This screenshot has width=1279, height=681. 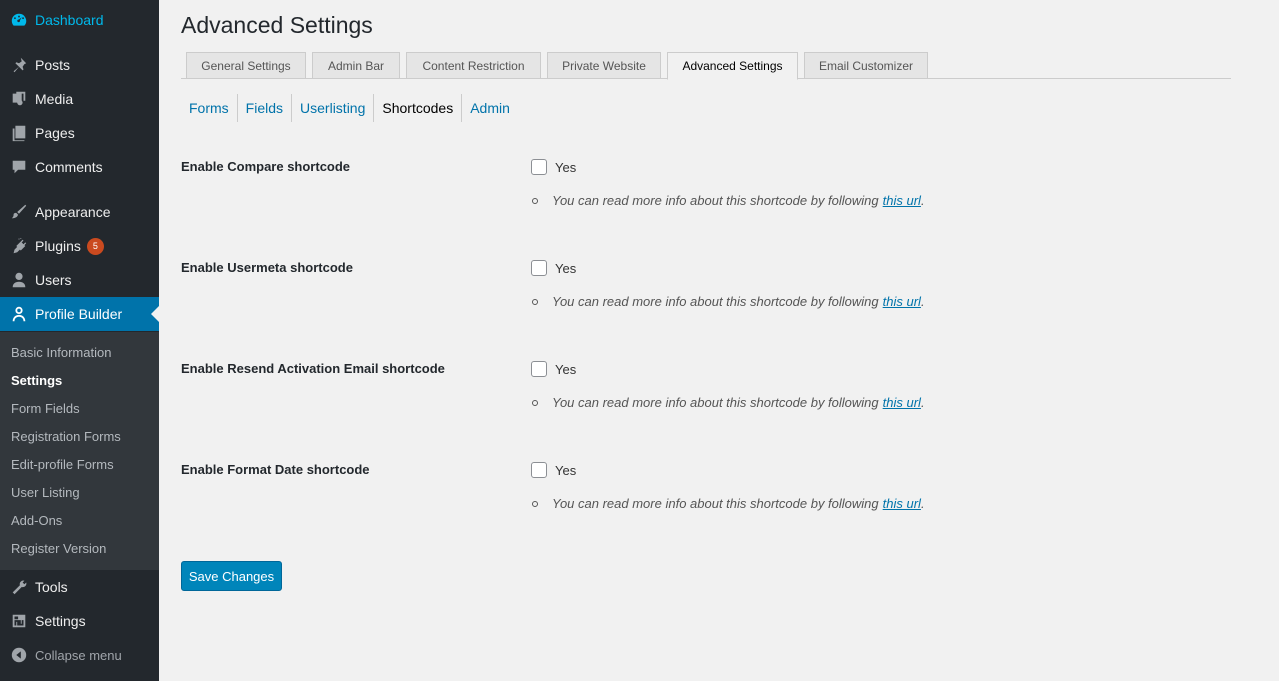 I want to click on menu-users: Users, so click(x=79, y=280).